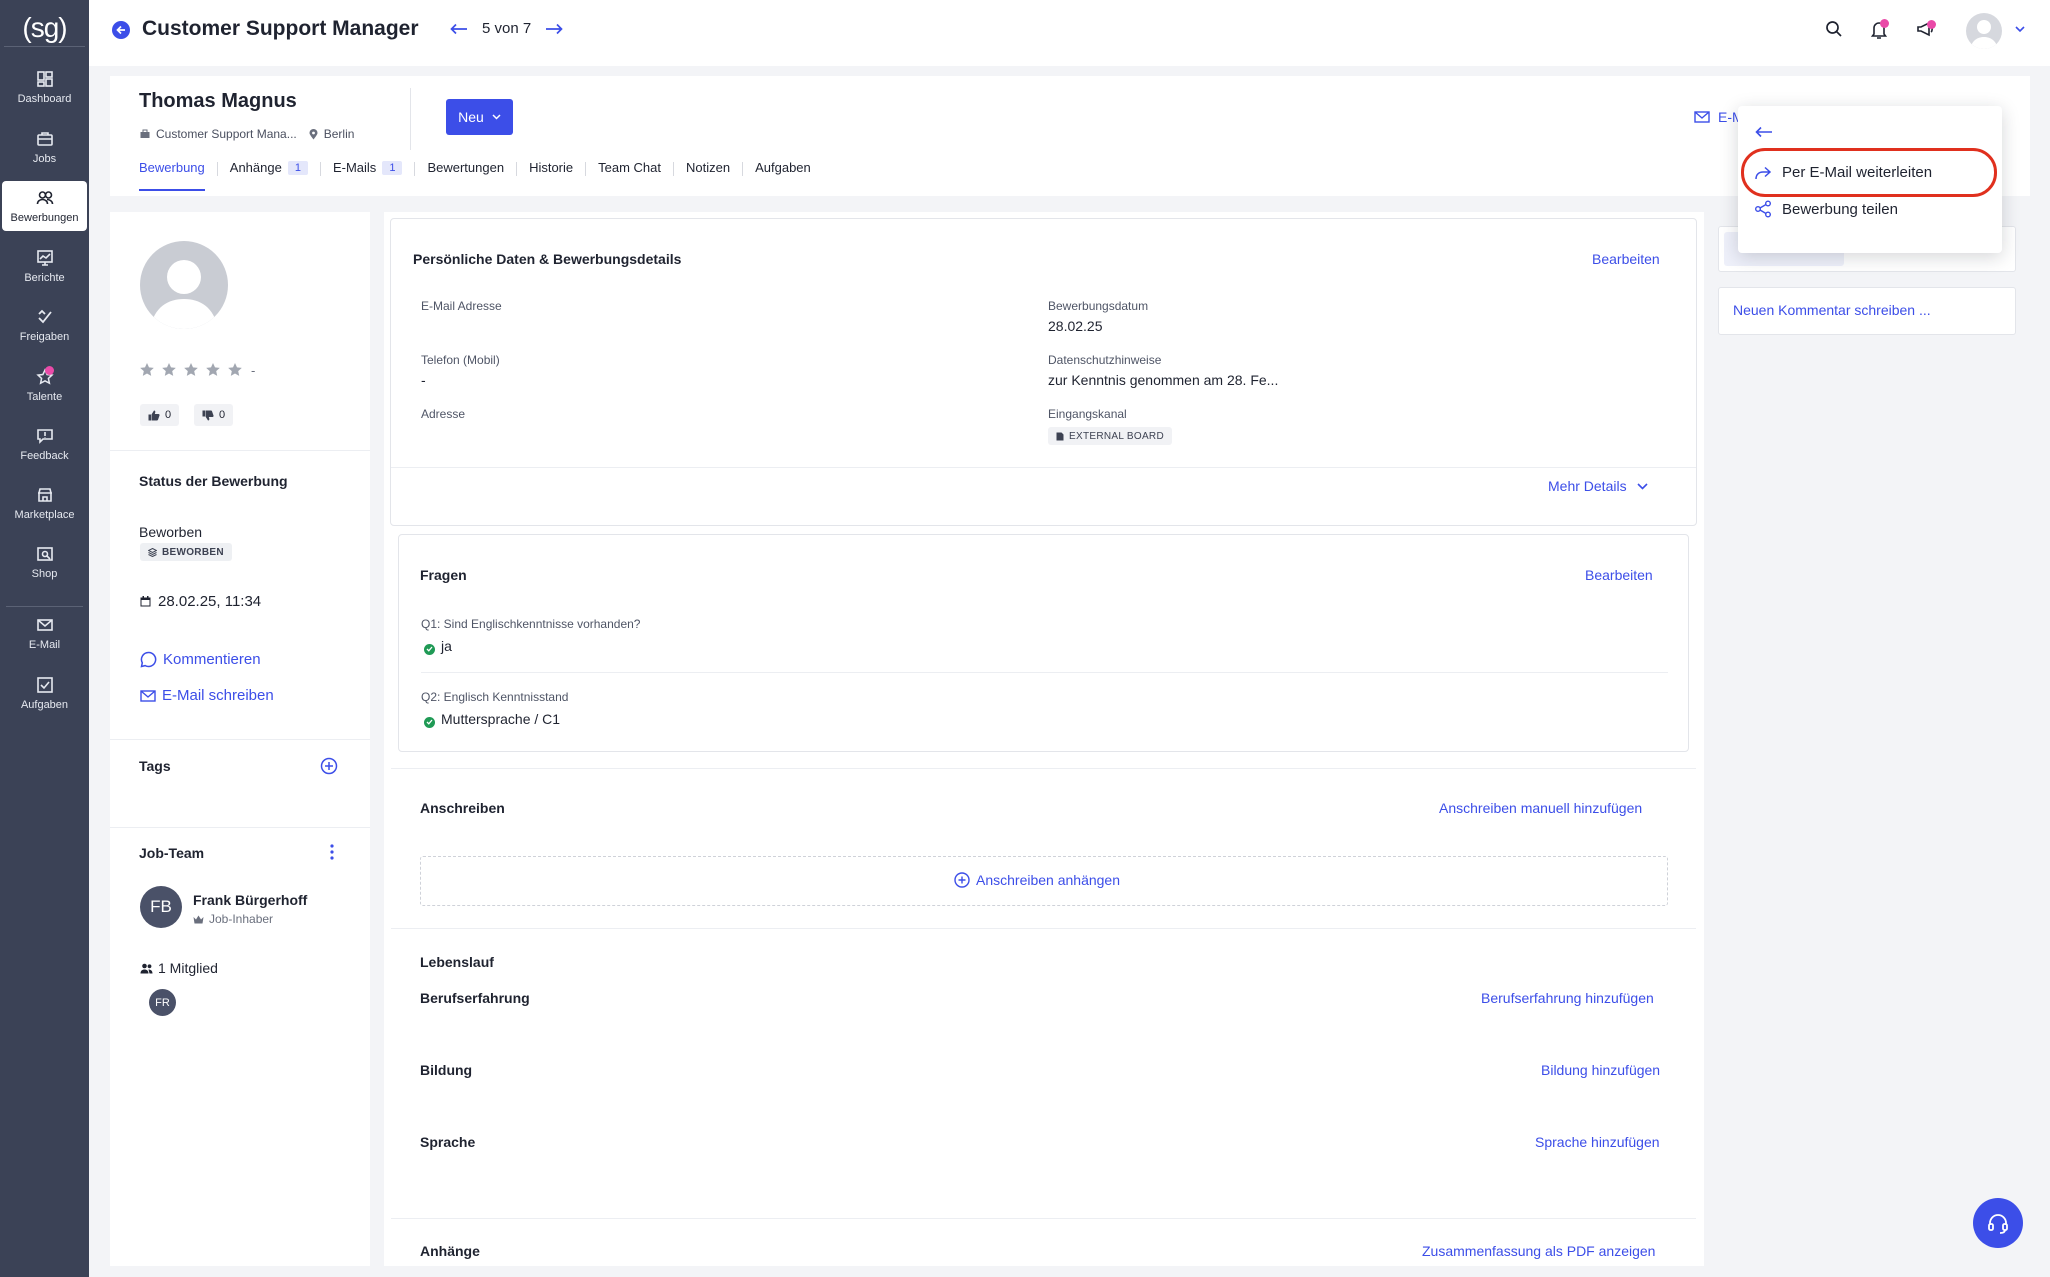  I want to click on member-avatar: FR, so click(162, 1002).